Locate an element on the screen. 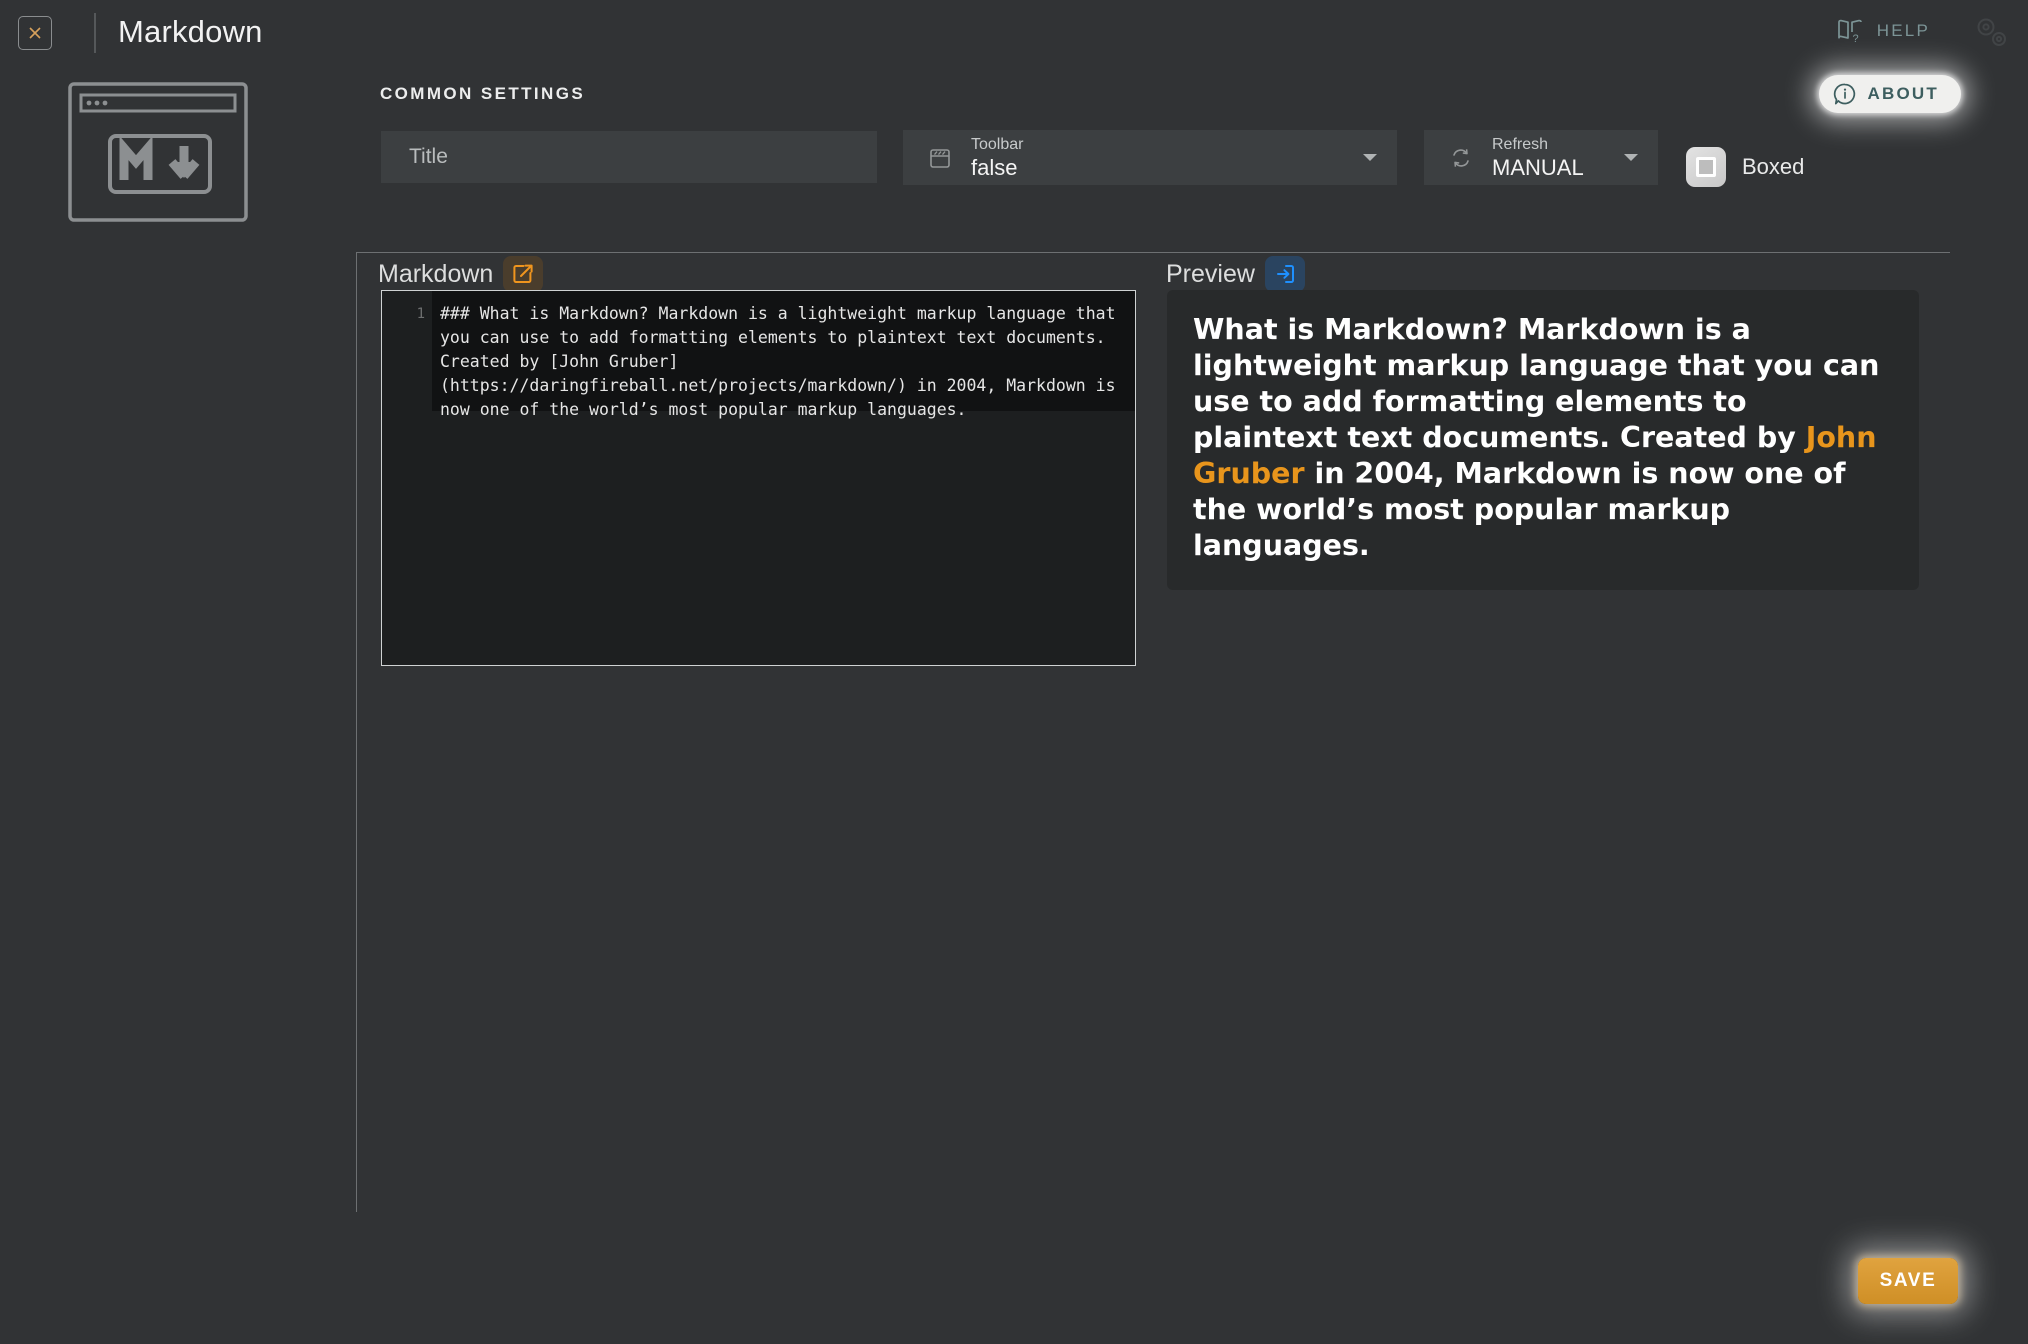  common-settings-label: COMMON SETTINGS is located at coordinates (483, 93).